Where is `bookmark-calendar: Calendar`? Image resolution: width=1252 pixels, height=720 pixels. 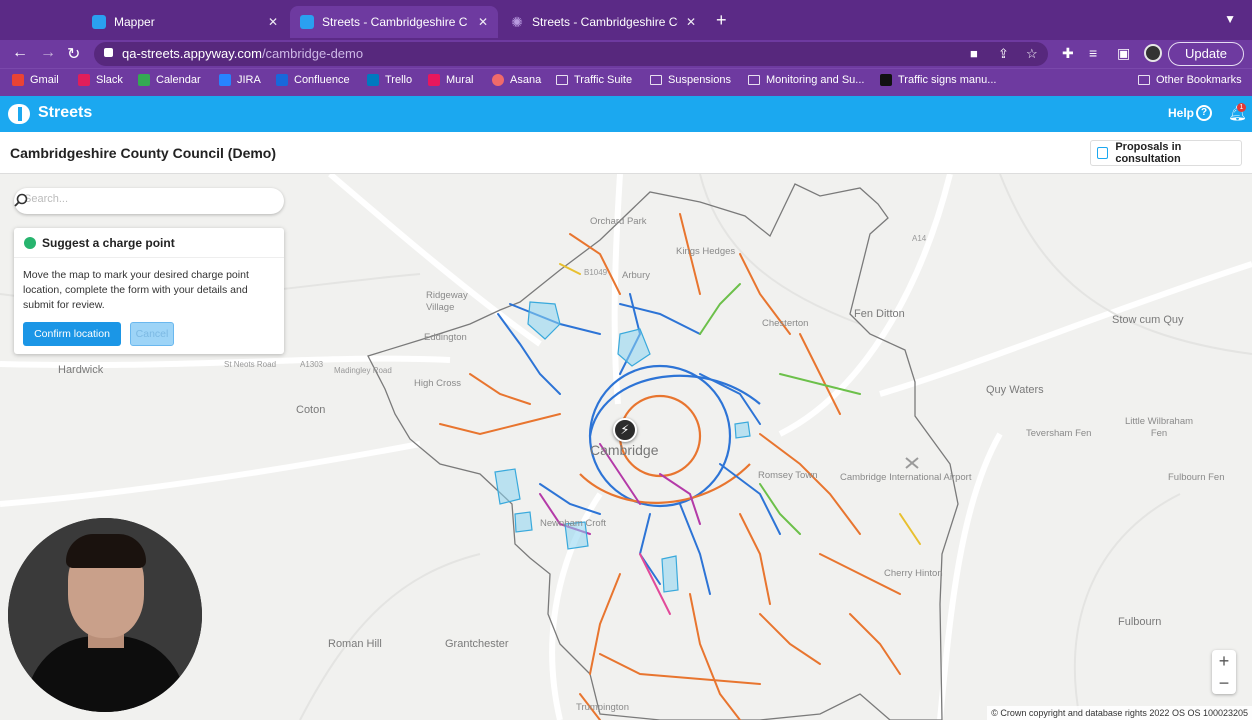
bookmark-calendar: Calendar is located at coordinates (169, 80).